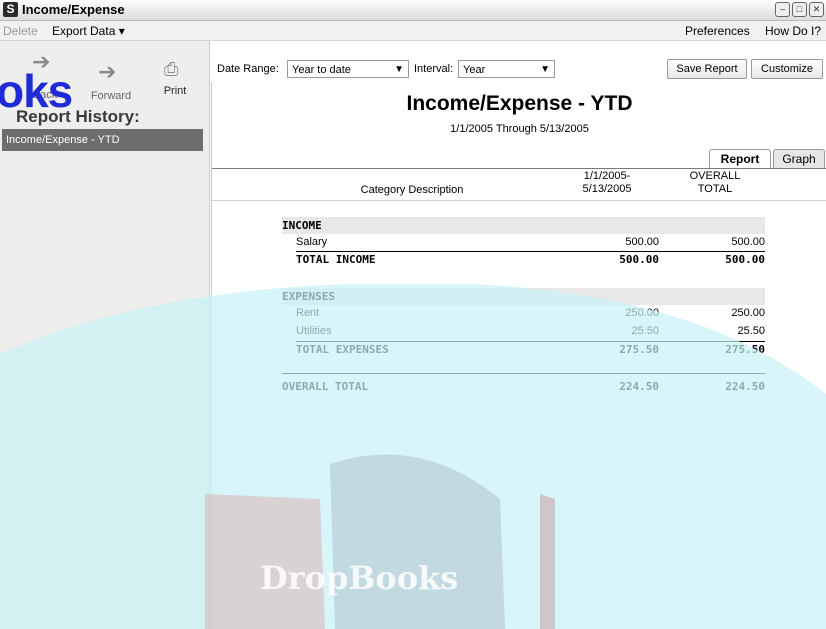  I want to click on row-overall-value: 224.50, so click(745, 386).